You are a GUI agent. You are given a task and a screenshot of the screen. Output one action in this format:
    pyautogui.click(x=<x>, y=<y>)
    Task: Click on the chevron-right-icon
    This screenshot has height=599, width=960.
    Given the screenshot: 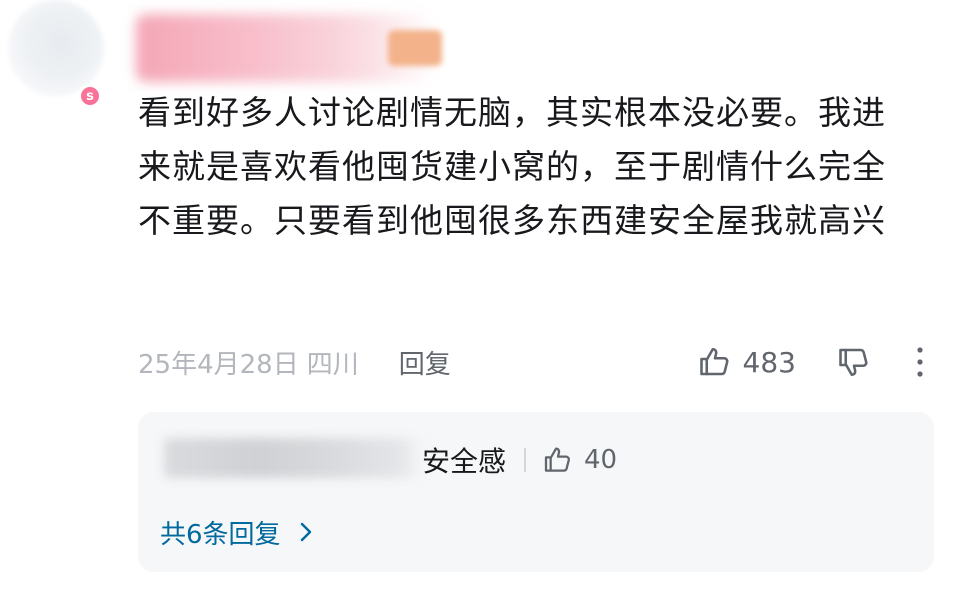 What is the action you would take?
    pyautogui.click(x=305, y=532)
    